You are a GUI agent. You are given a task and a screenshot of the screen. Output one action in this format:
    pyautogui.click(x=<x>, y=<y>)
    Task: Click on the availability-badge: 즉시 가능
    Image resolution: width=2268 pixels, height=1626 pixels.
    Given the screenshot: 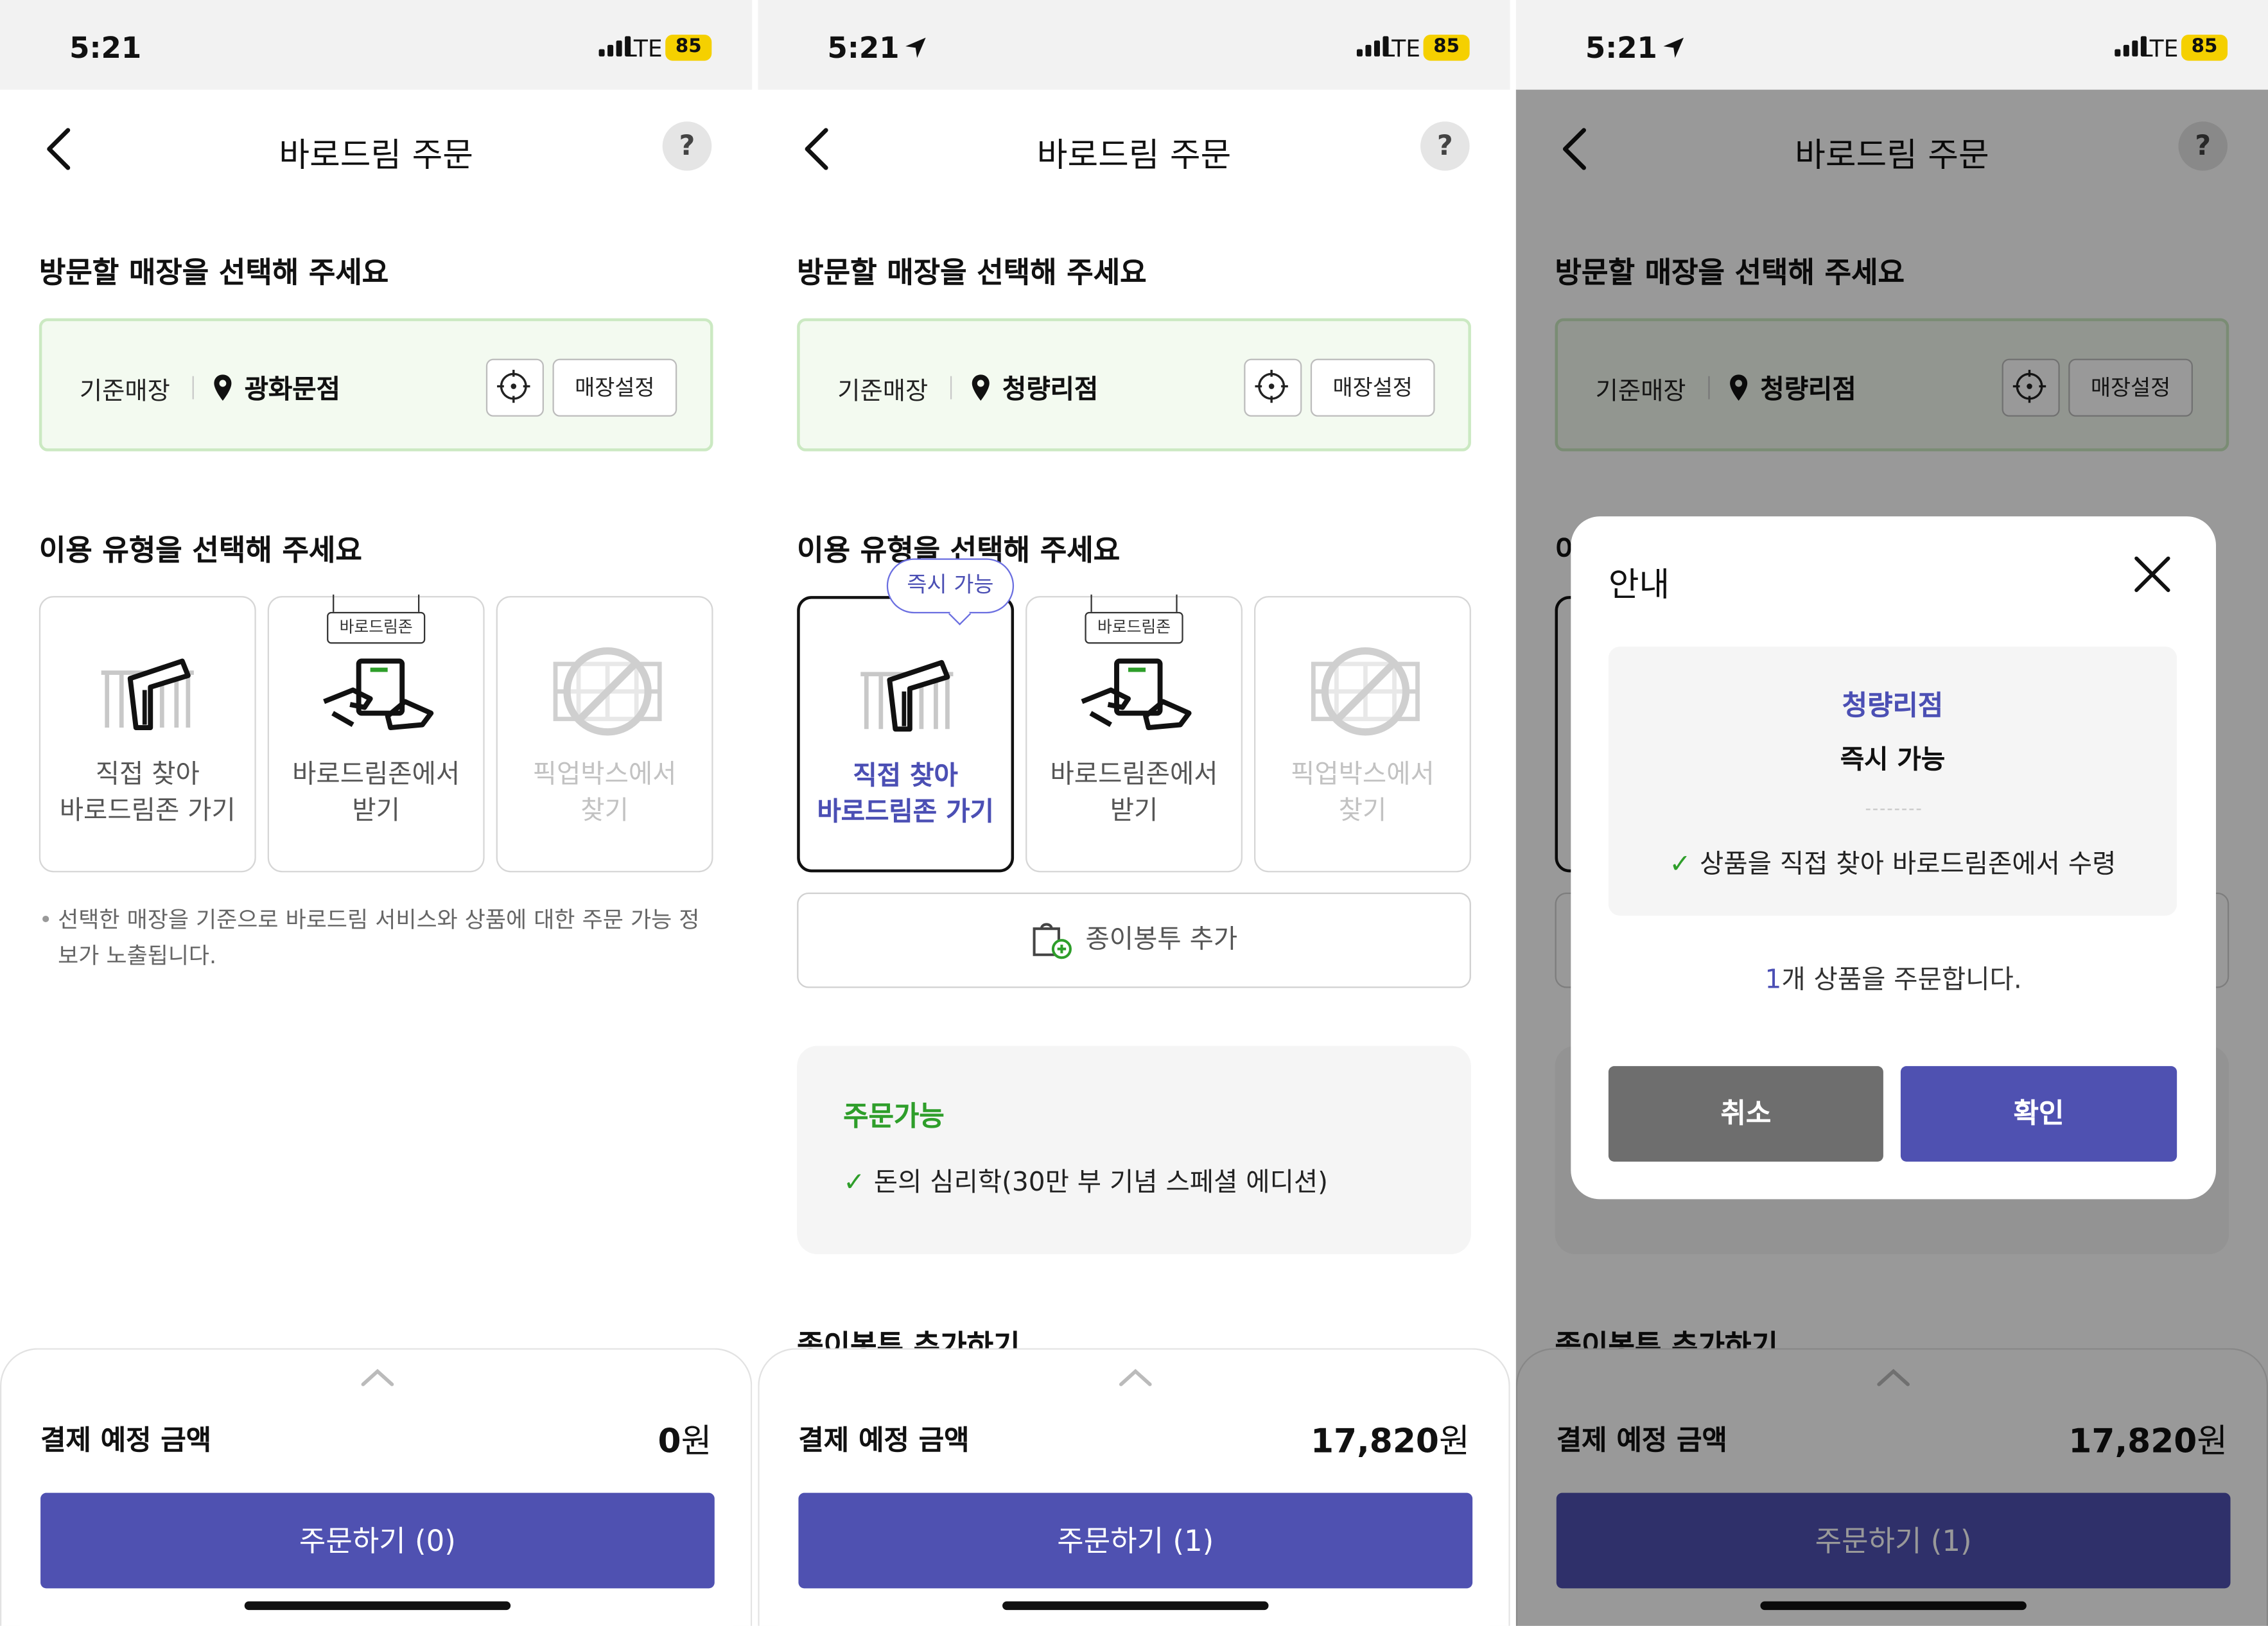 What is the action you would take?
    pyautogui.click(x=950, y=586)
    